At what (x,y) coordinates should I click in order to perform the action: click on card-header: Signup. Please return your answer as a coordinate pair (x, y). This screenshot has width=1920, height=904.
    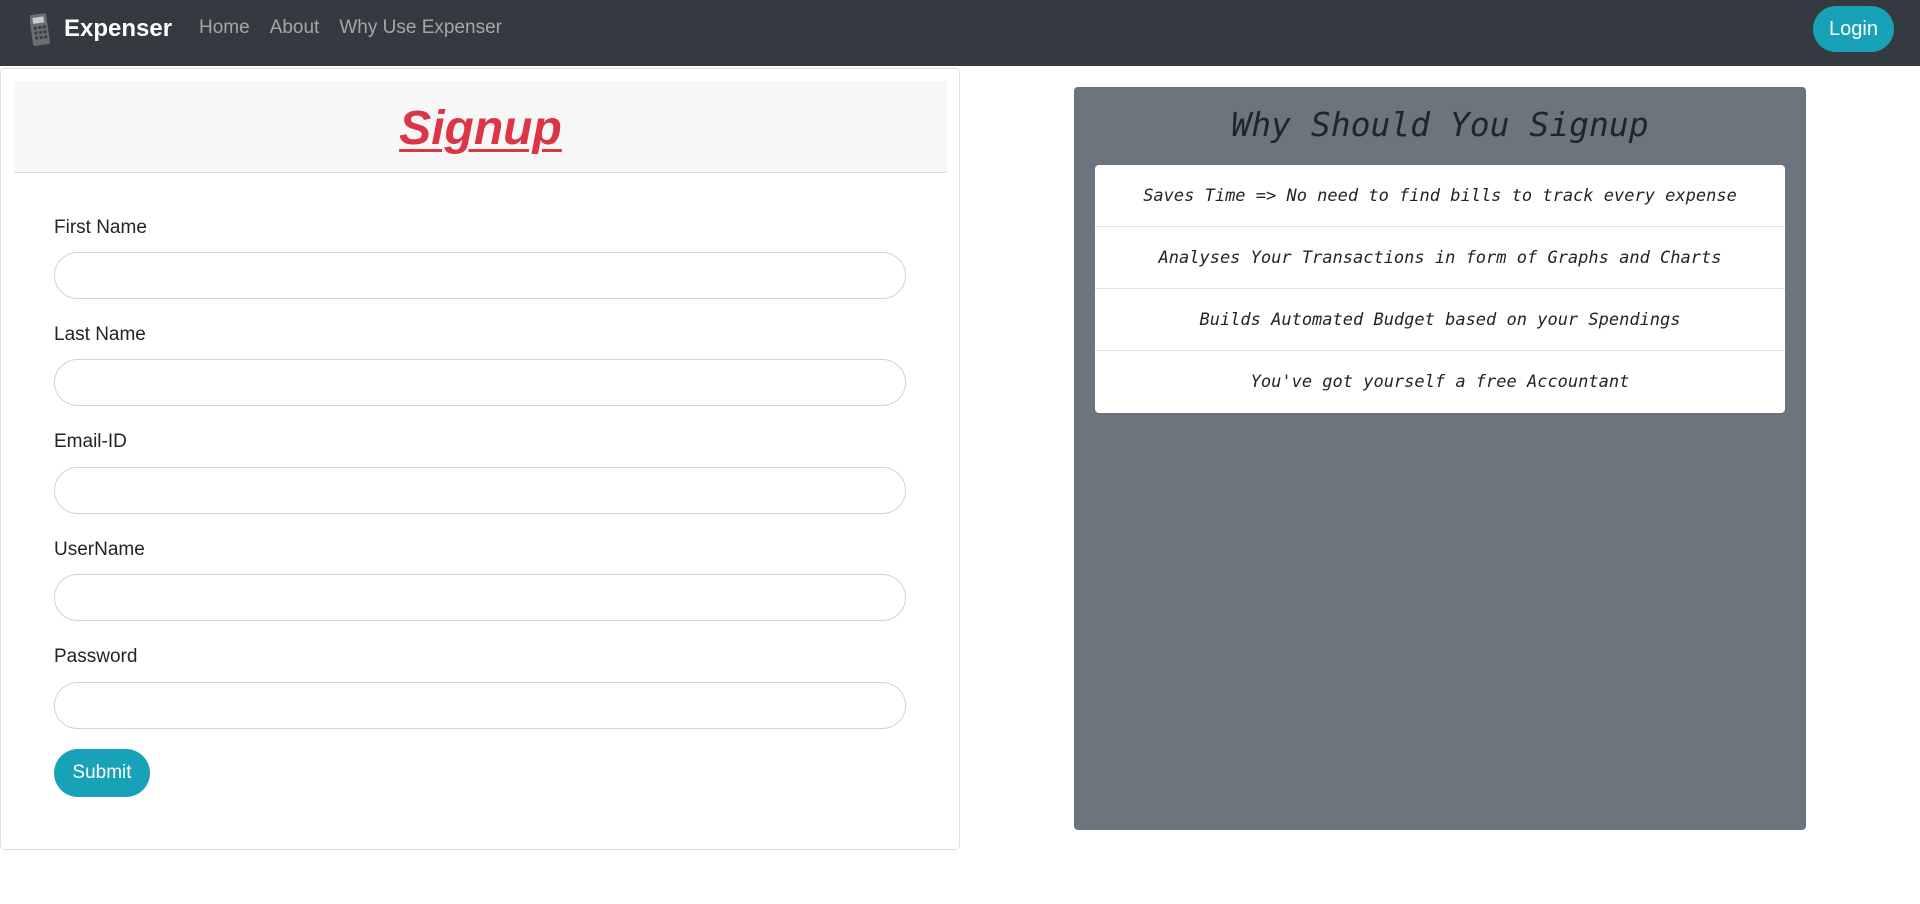
    Looking at the image, I should click on (480, 127).